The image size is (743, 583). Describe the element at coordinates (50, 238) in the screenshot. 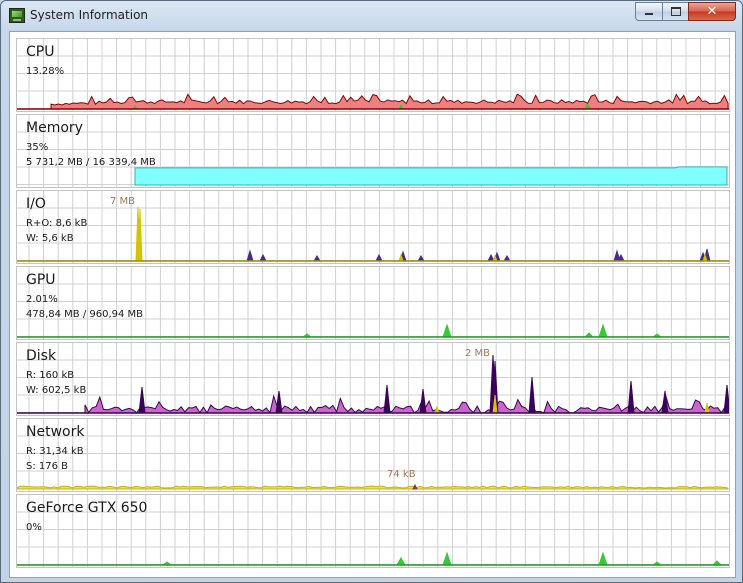

I see `io-write-value: W: 5,6 kB` at that location.